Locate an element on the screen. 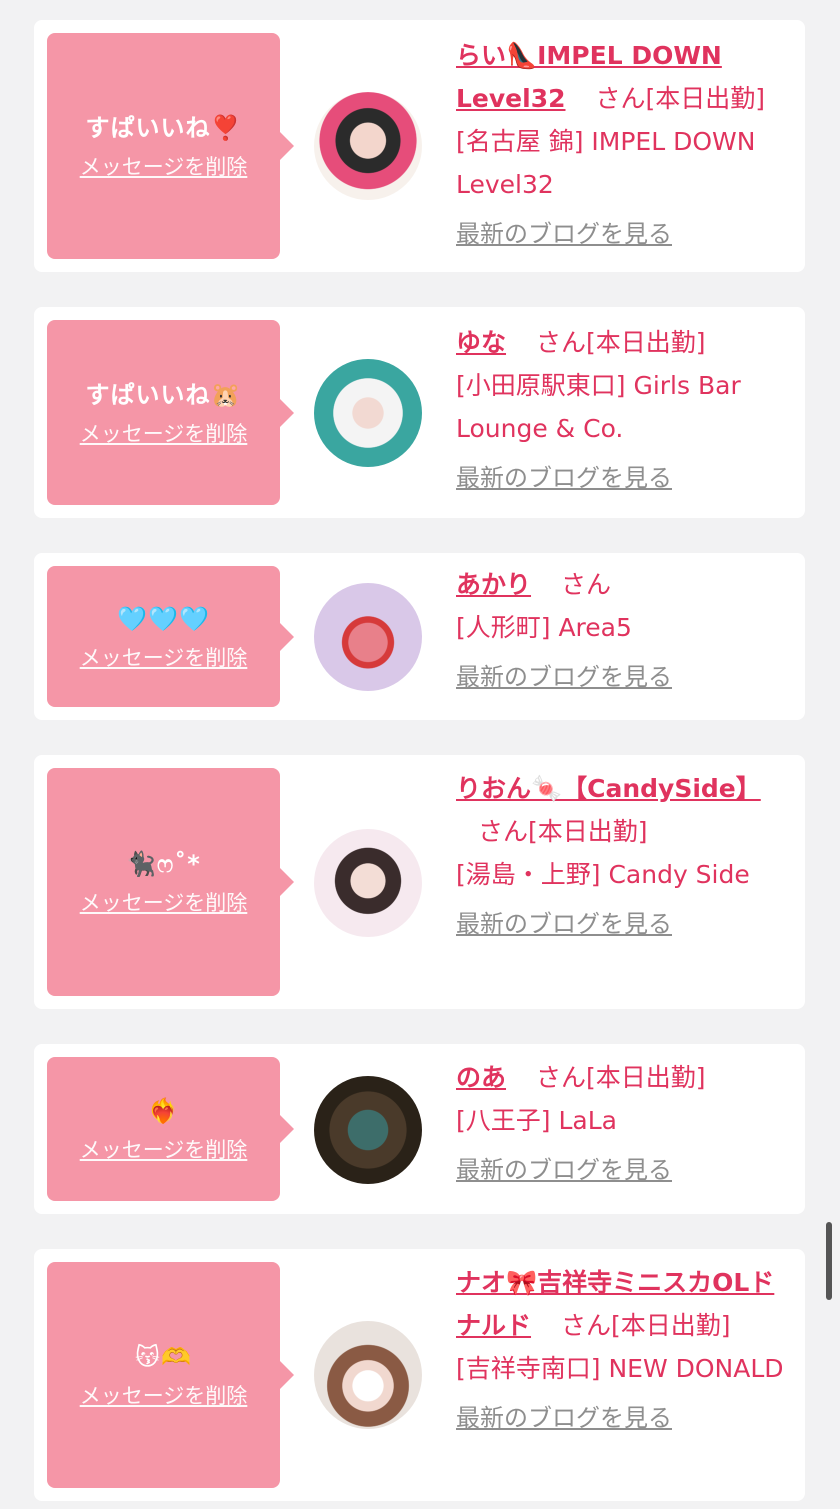  cast-name-link: のあ is located at coordinates (481, 1077).